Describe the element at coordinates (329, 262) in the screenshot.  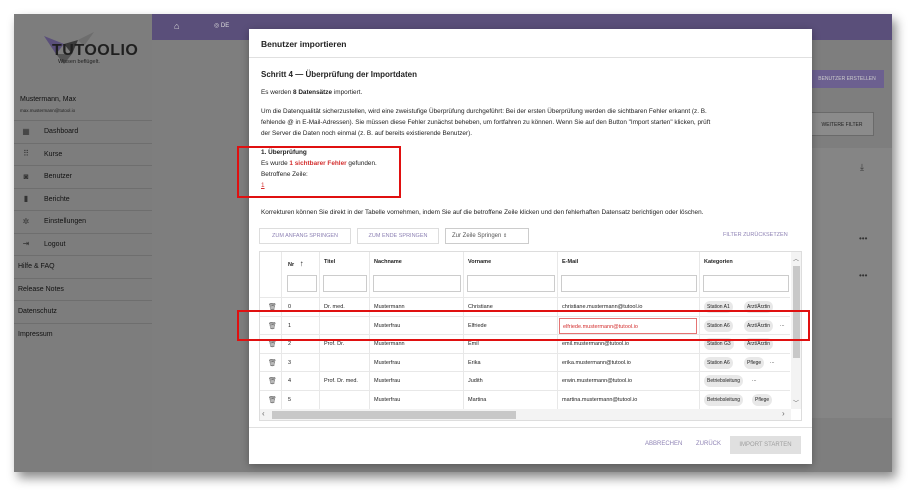
I see `column-header-titel: Titel` at that location.